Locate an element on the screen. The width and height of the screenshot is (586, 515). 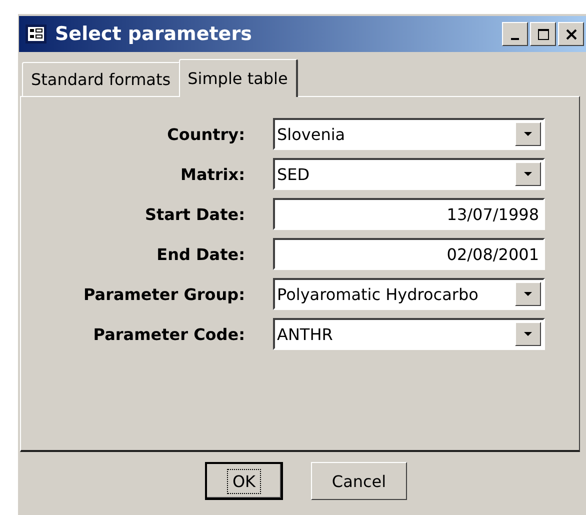
close-button is located at coordinates (571, 34).